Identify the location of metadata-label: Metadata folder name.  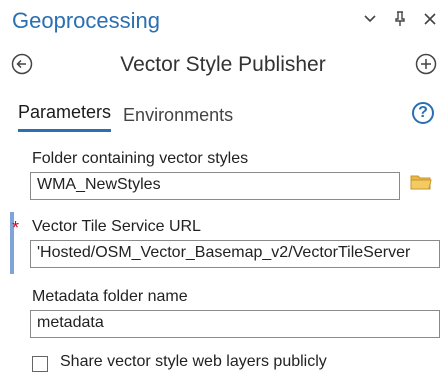
(110, 296).